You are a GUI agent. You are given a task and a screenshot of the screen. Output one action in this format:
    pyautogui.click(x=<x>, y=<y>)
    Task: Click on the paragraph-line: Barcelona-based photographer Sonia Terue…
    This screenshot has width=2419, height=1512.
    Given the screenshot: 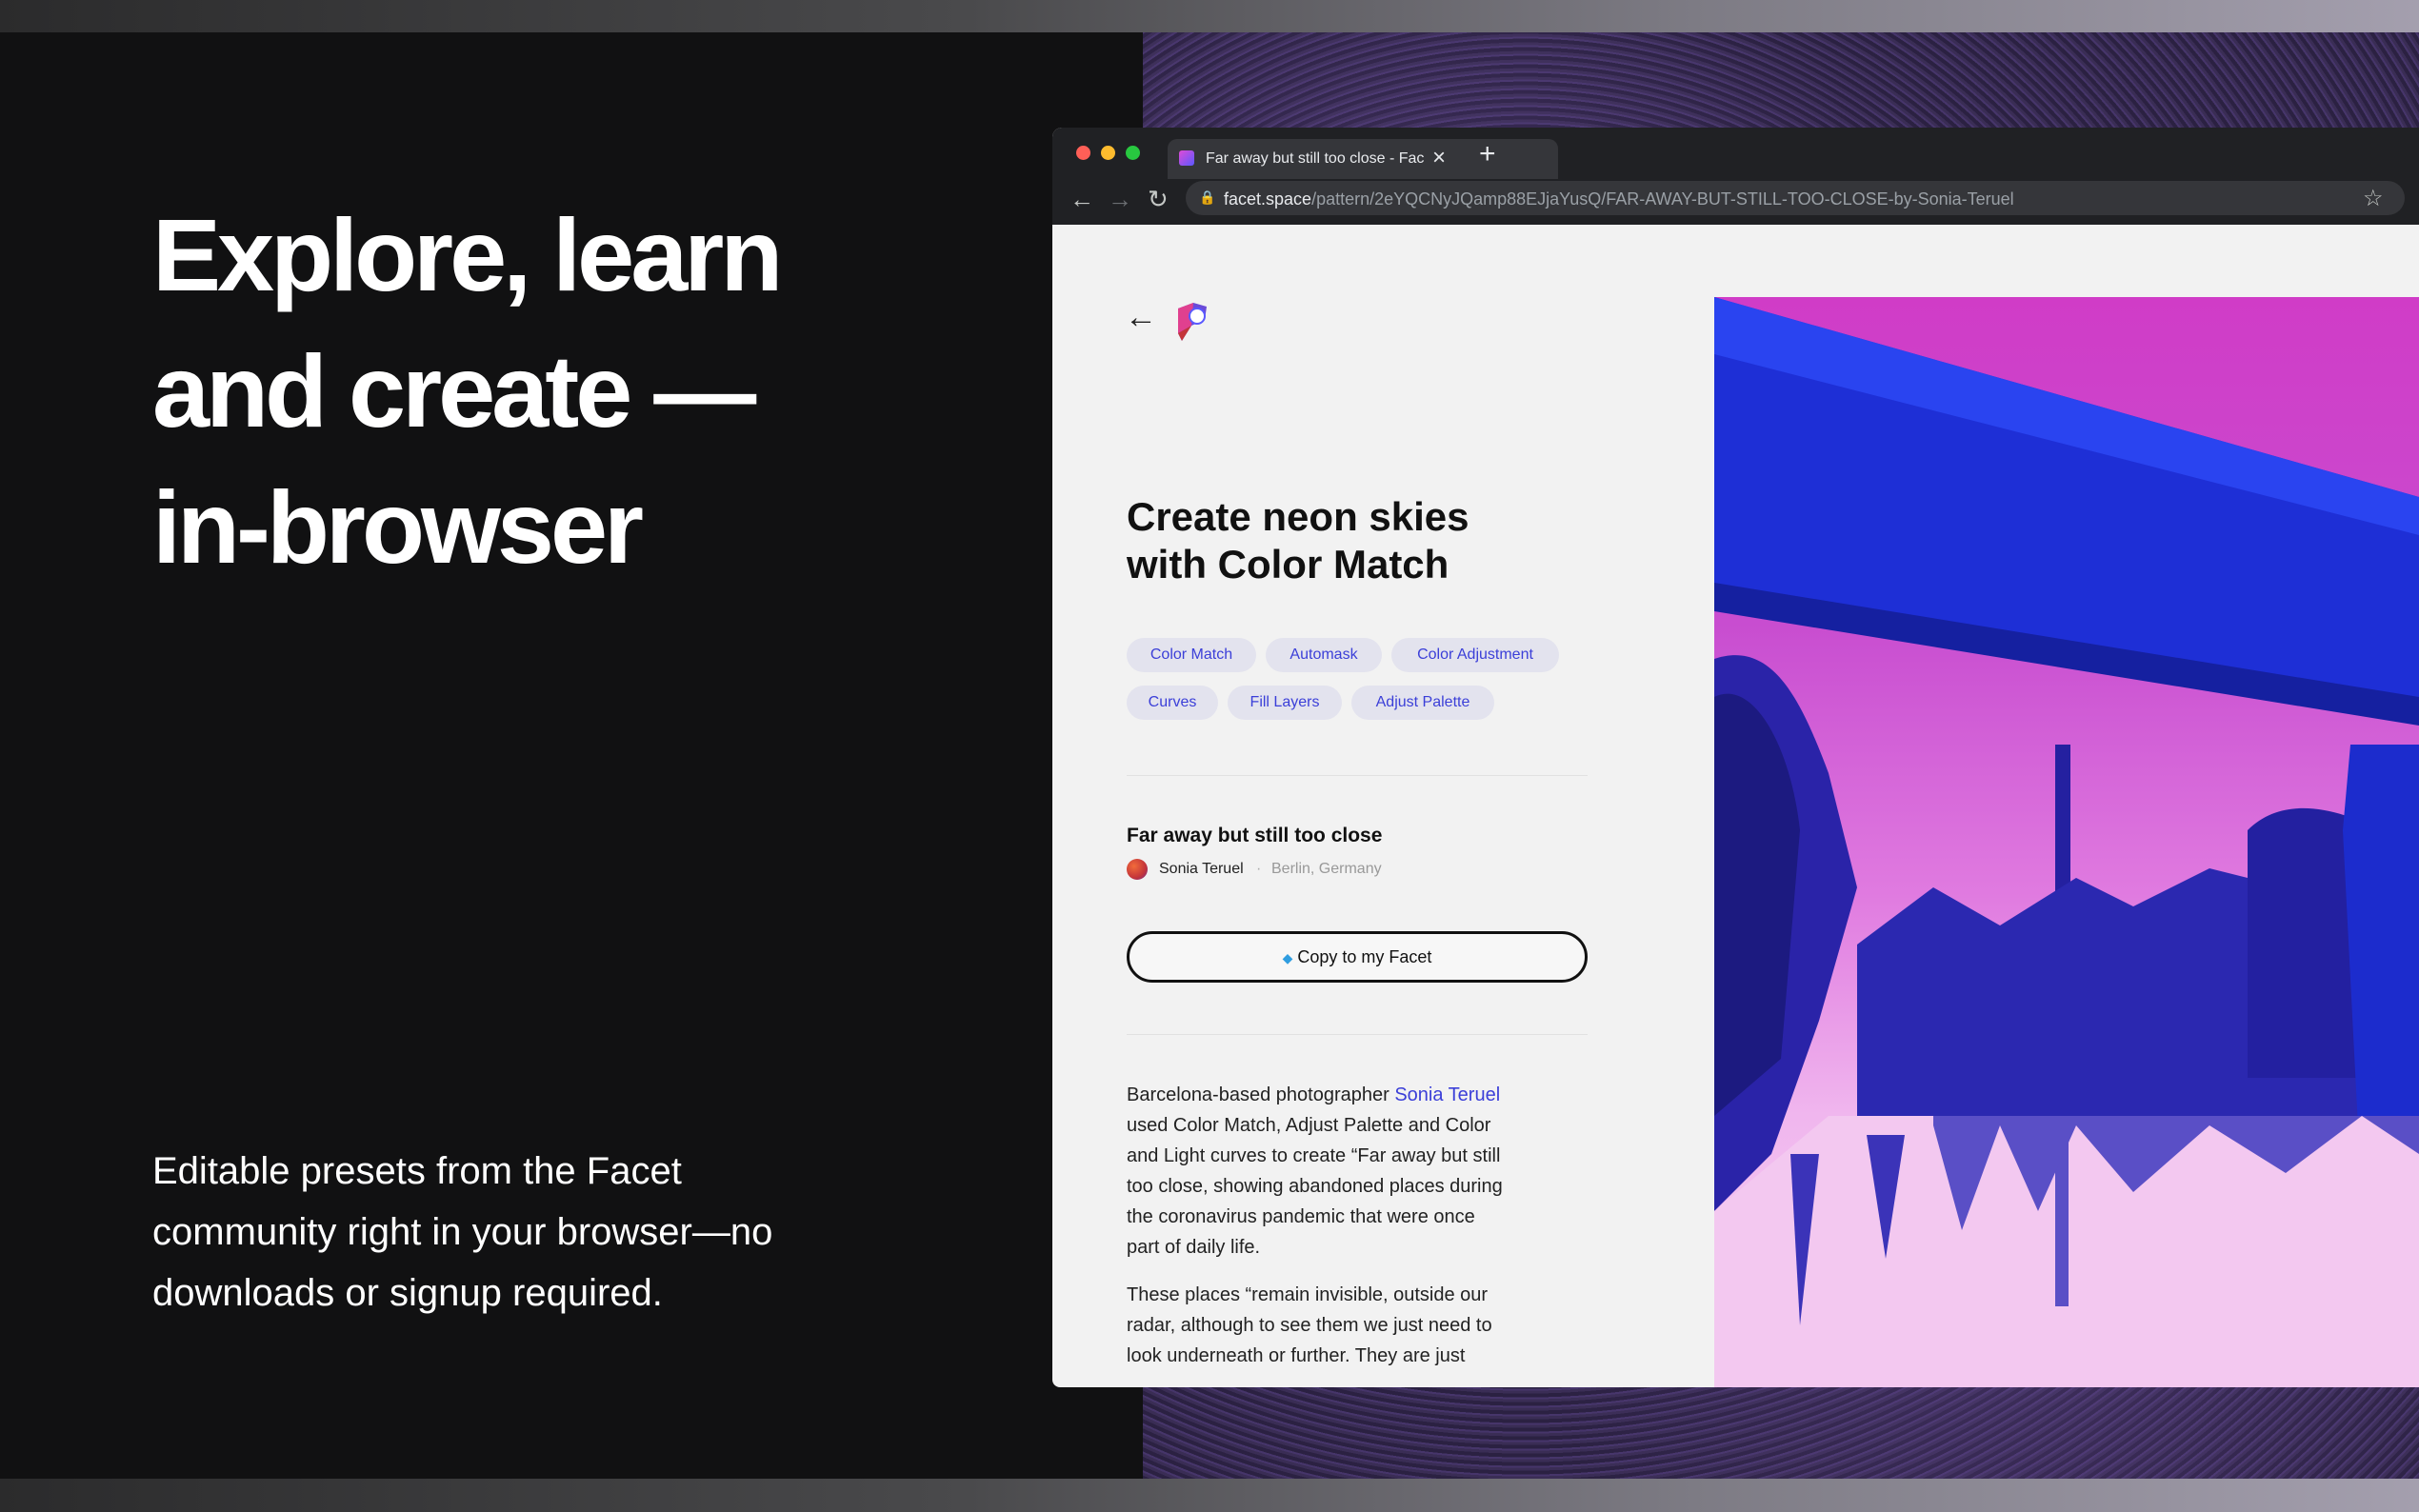 What is the action you would take?
    pyautogui.click(x=1346, y=1095)
    